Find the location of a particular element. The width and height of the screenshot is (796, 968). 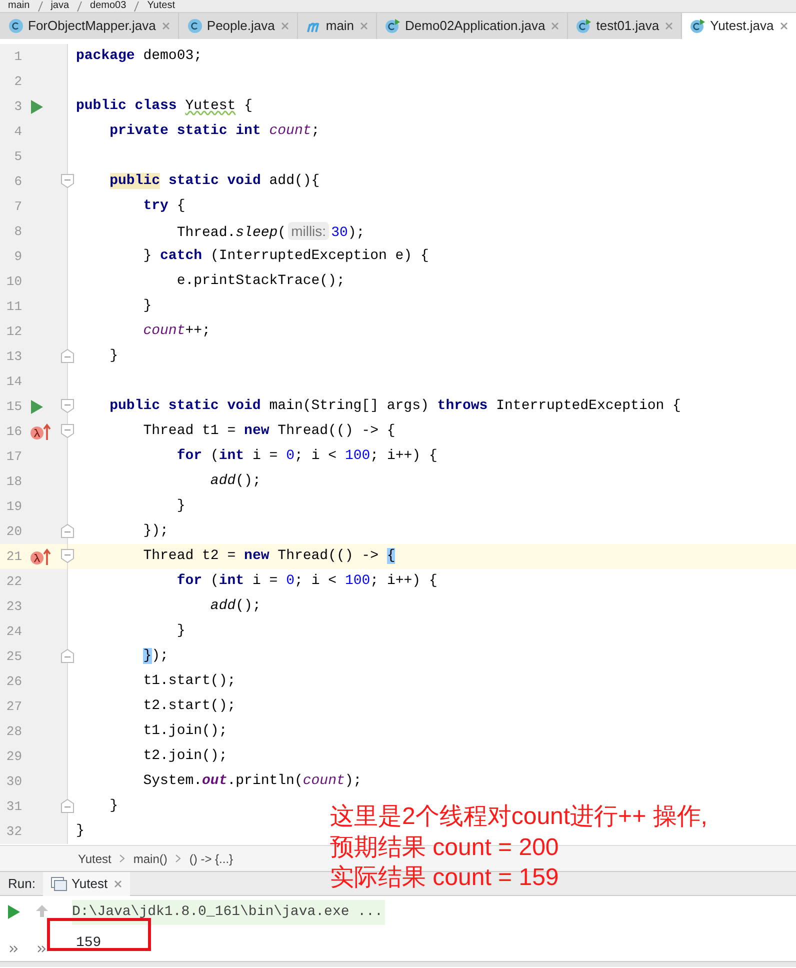

line-number: 3 is located at coordinates (17, 107).